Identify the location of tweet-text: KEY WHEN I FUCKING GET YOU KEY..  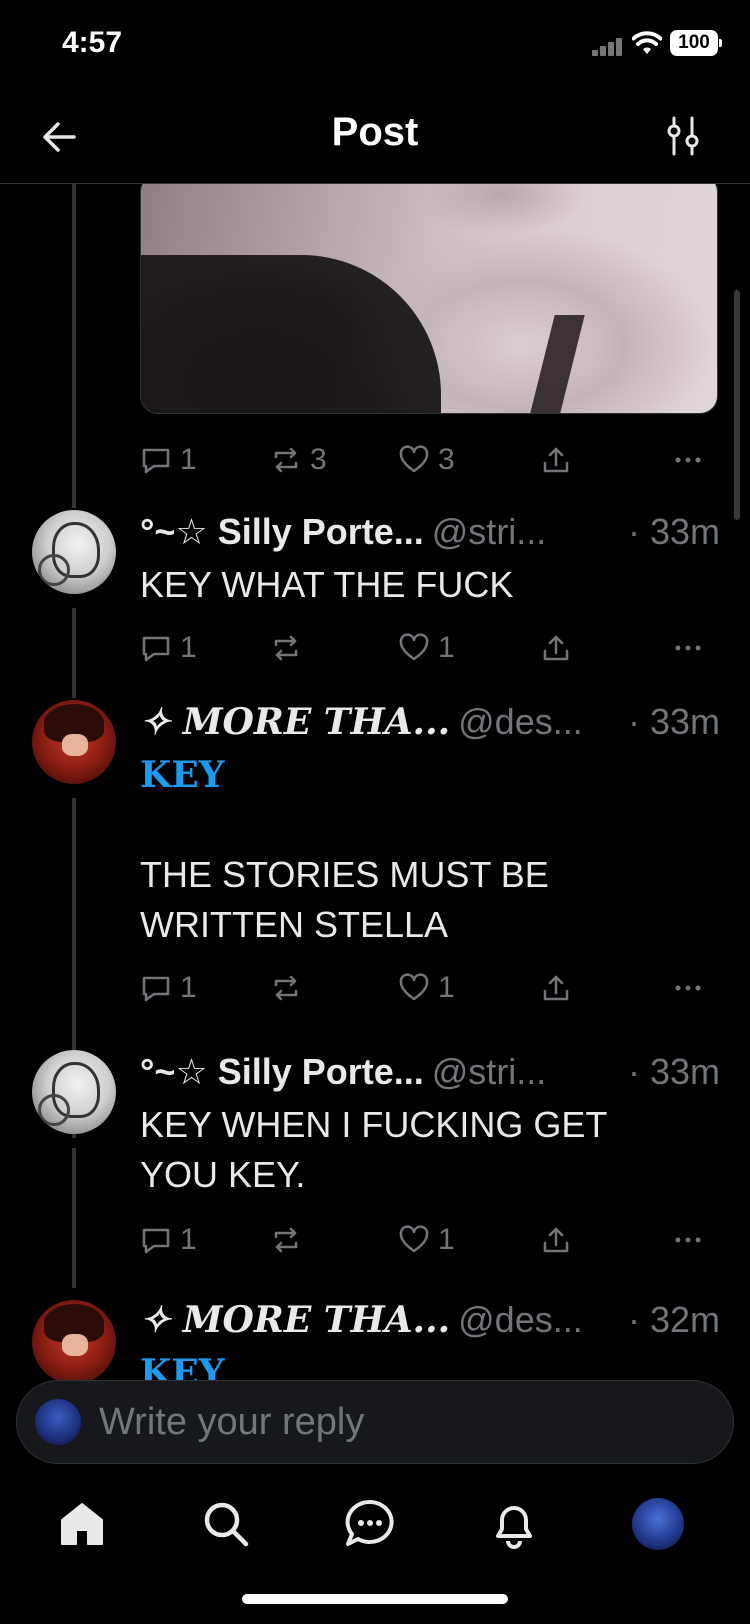
(373, 1149).